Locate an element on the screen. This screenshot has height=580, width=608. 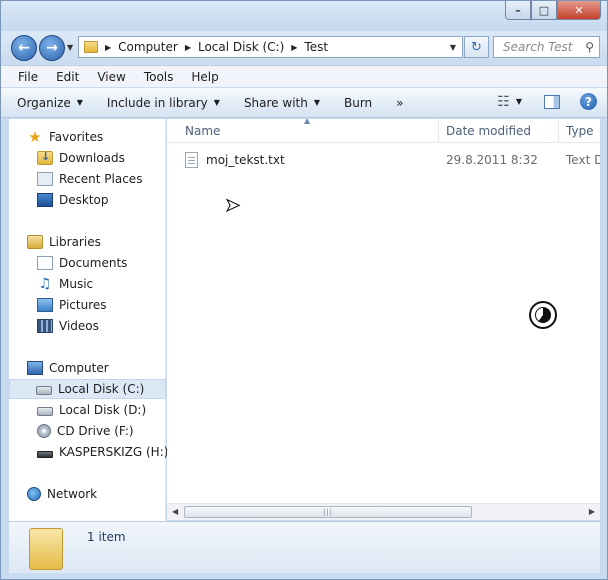
refresh-button: ↻ is located at coordinates (476, 47).